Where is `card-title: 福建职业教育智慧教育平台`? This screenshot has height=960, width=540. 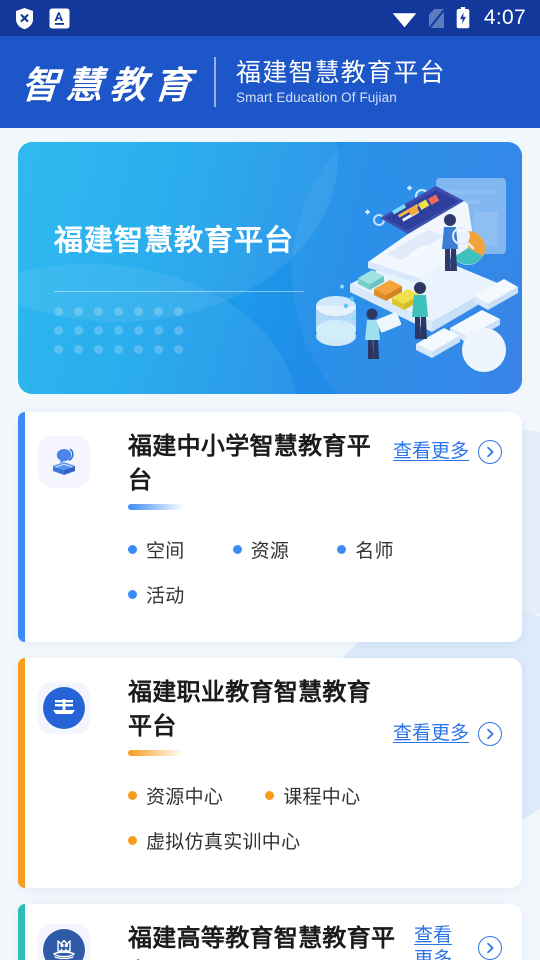 card-title: 福建职业教育智慧教育平台 is located at coordinates (249, 710).